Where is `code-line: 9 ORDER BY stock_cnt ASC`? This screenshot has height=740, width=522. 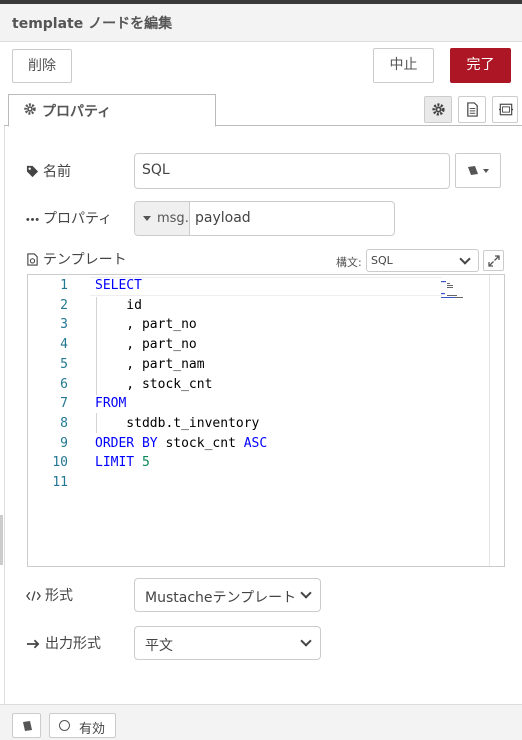 code-line: 9 ORDER BY stock_cnt ASC is located at coordinates (266, 444).